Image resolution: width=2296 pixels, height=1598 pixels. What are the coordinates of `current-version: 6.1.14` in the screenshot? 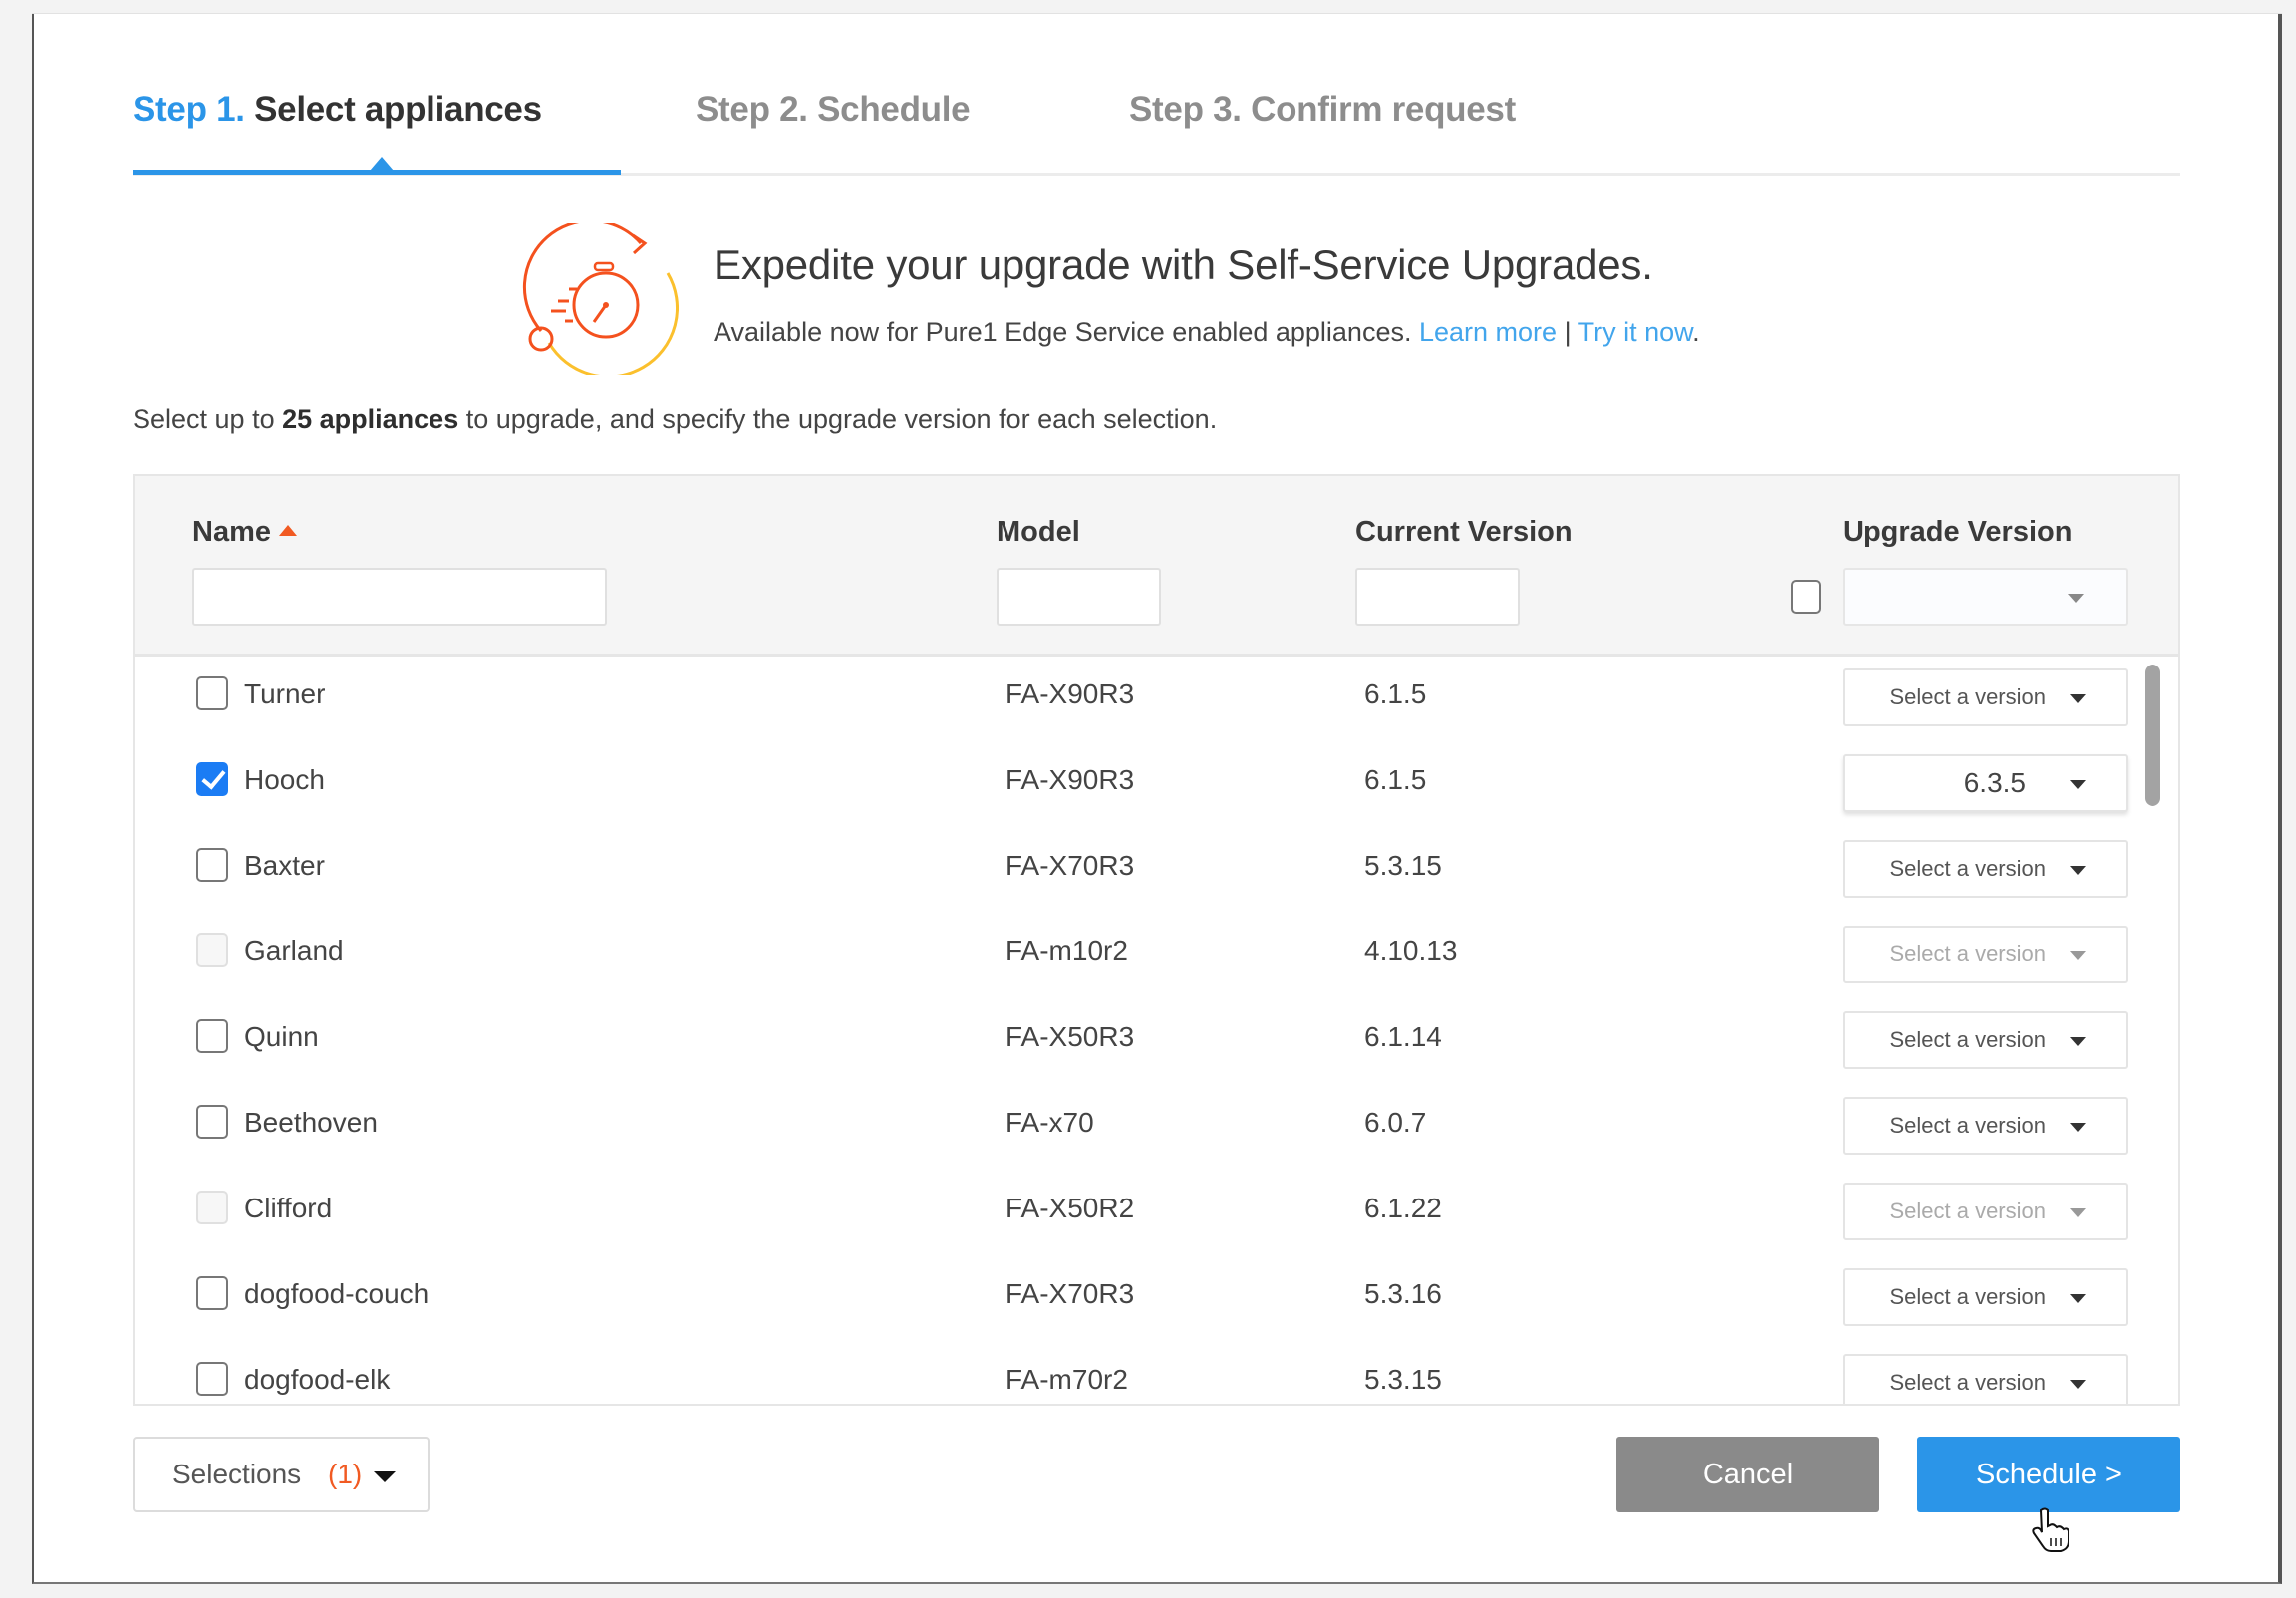 It's located at (1403, 1036).